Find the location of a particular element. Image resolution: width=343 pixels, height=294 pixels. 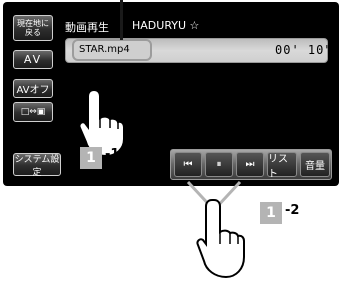

station-label: HADURYU ☆ is located at coordinates (166, 25).